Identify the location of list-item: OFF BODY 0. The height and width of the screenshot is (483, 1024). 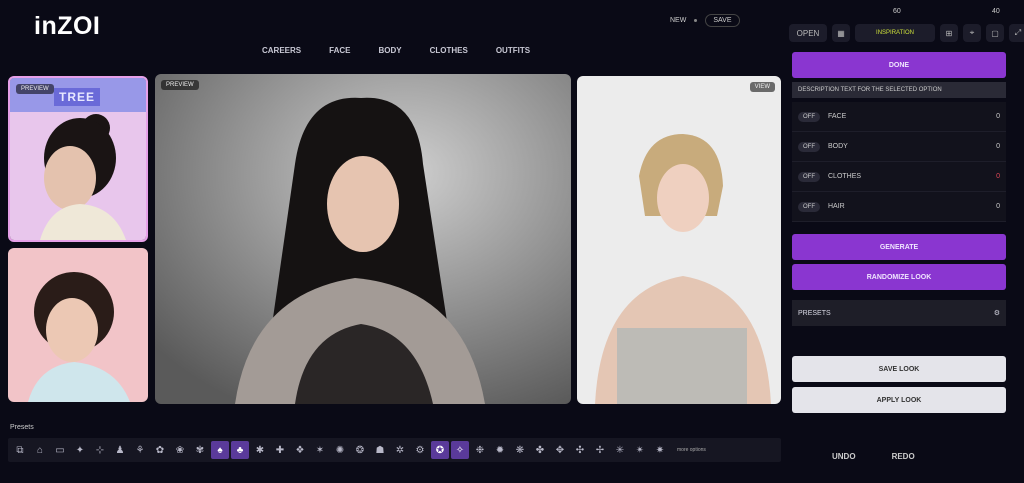
(899, 147).